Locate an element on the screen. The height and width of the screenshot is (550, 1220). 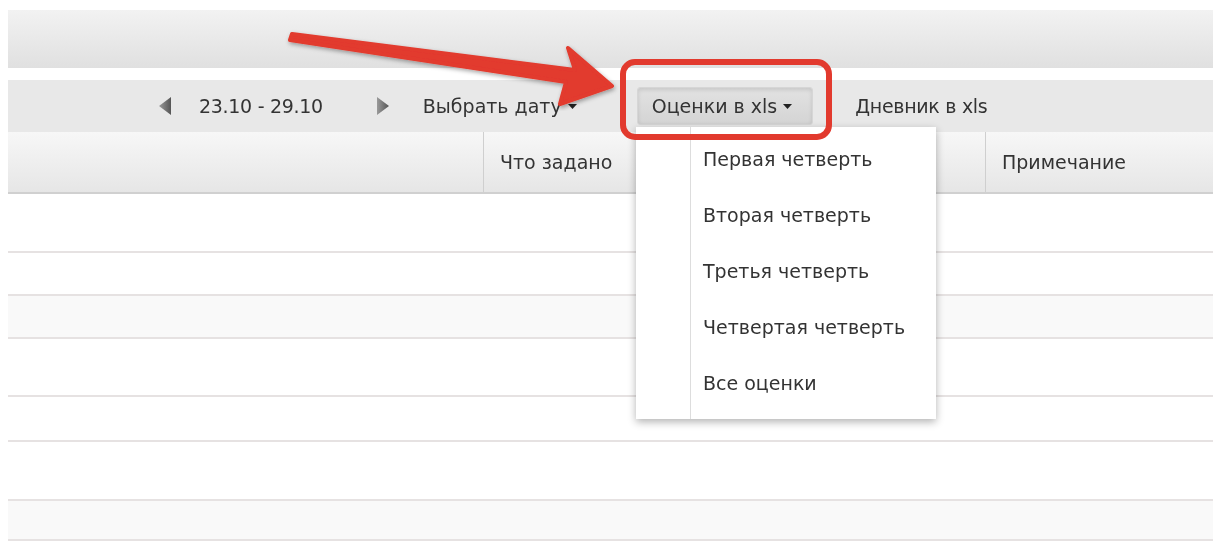
diary-export-link: Дневник в xls is located at coordinates (921, 106).